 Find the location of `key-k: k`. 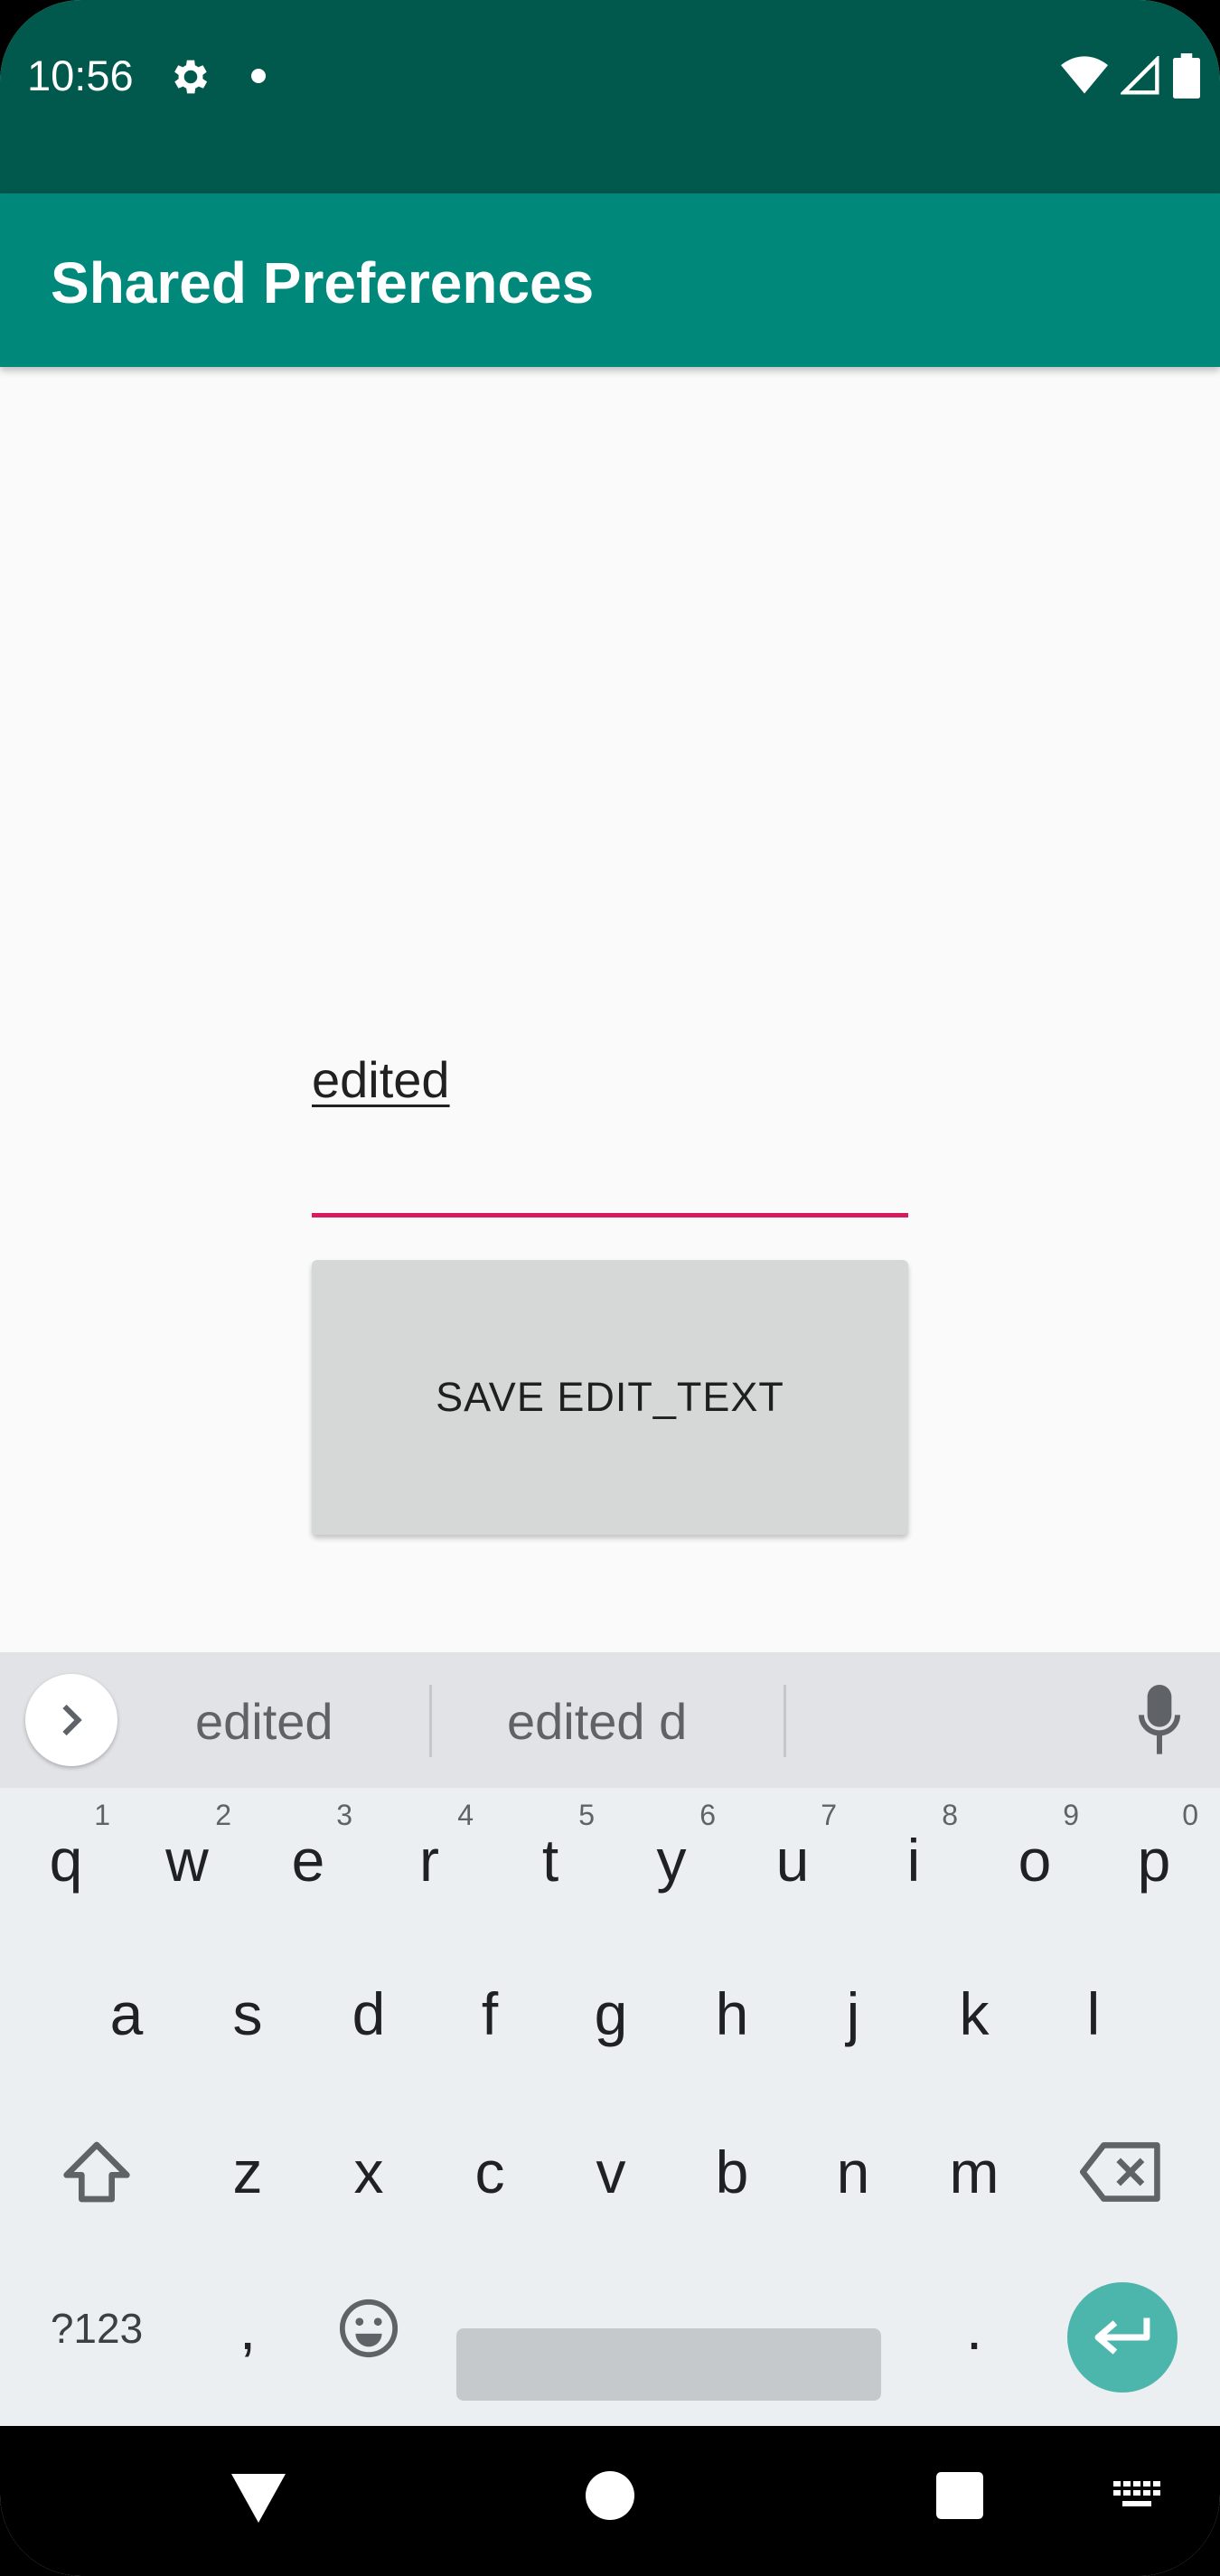

key-k: k is located at coordinates (974, 2014).